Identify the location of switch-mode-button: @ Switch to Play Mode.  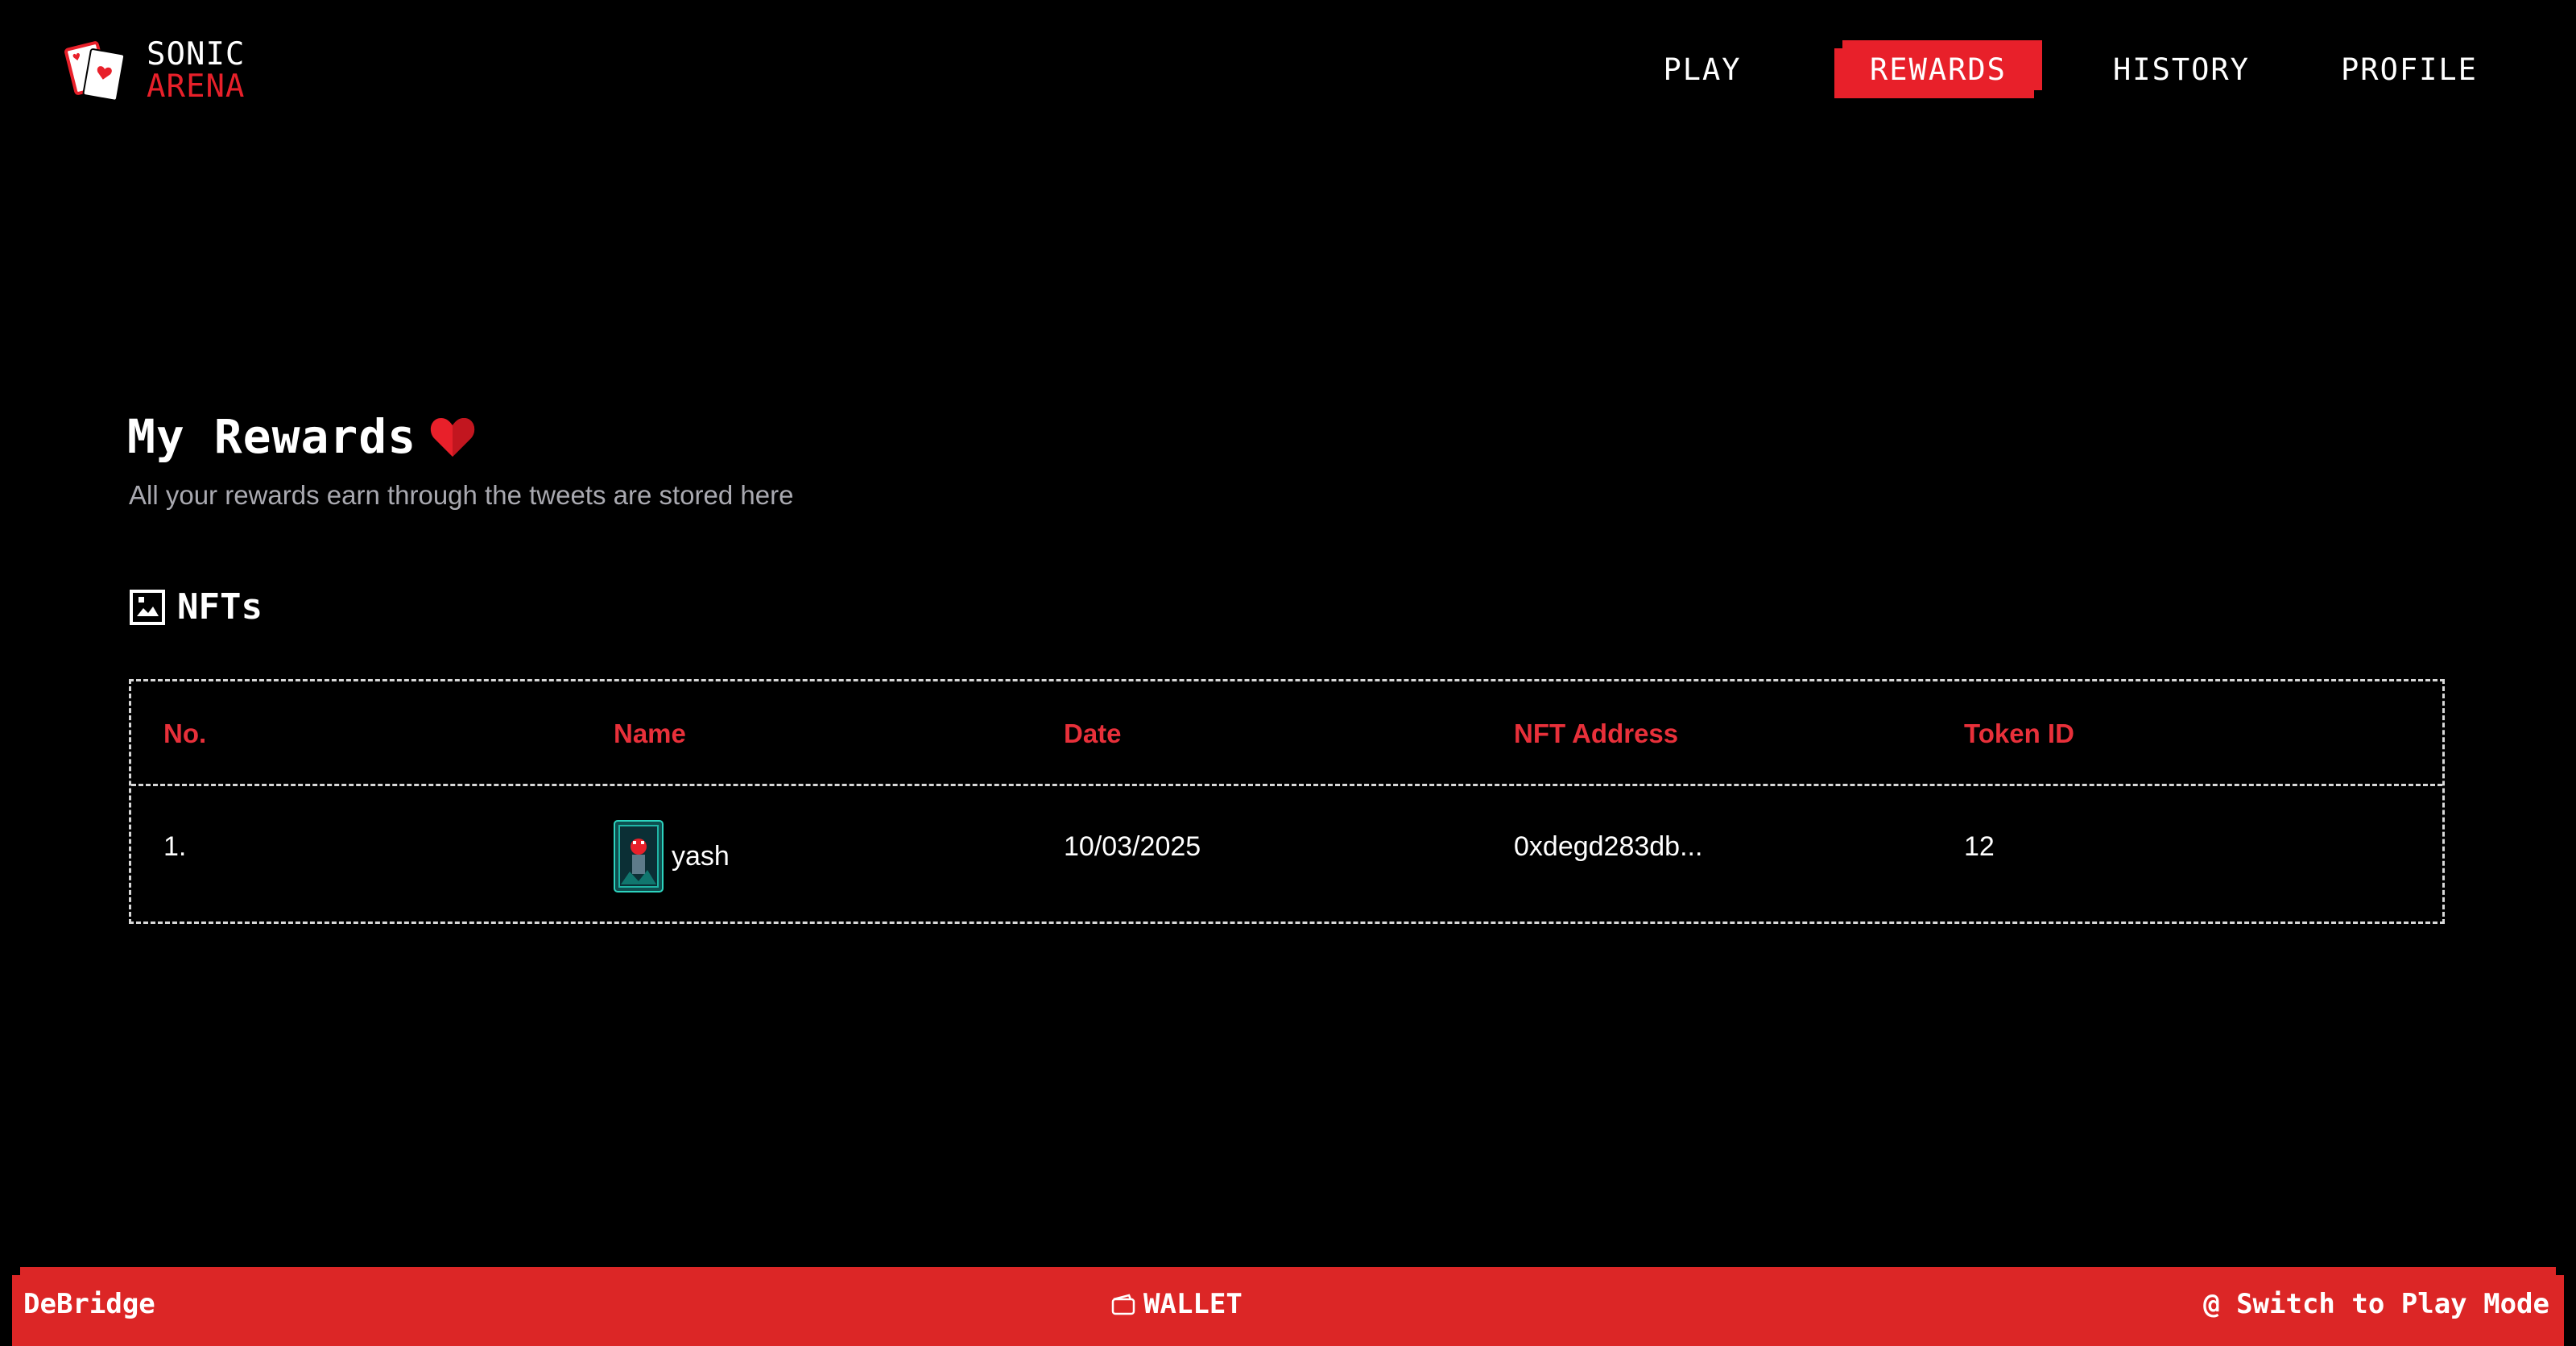
(2376, 1304).